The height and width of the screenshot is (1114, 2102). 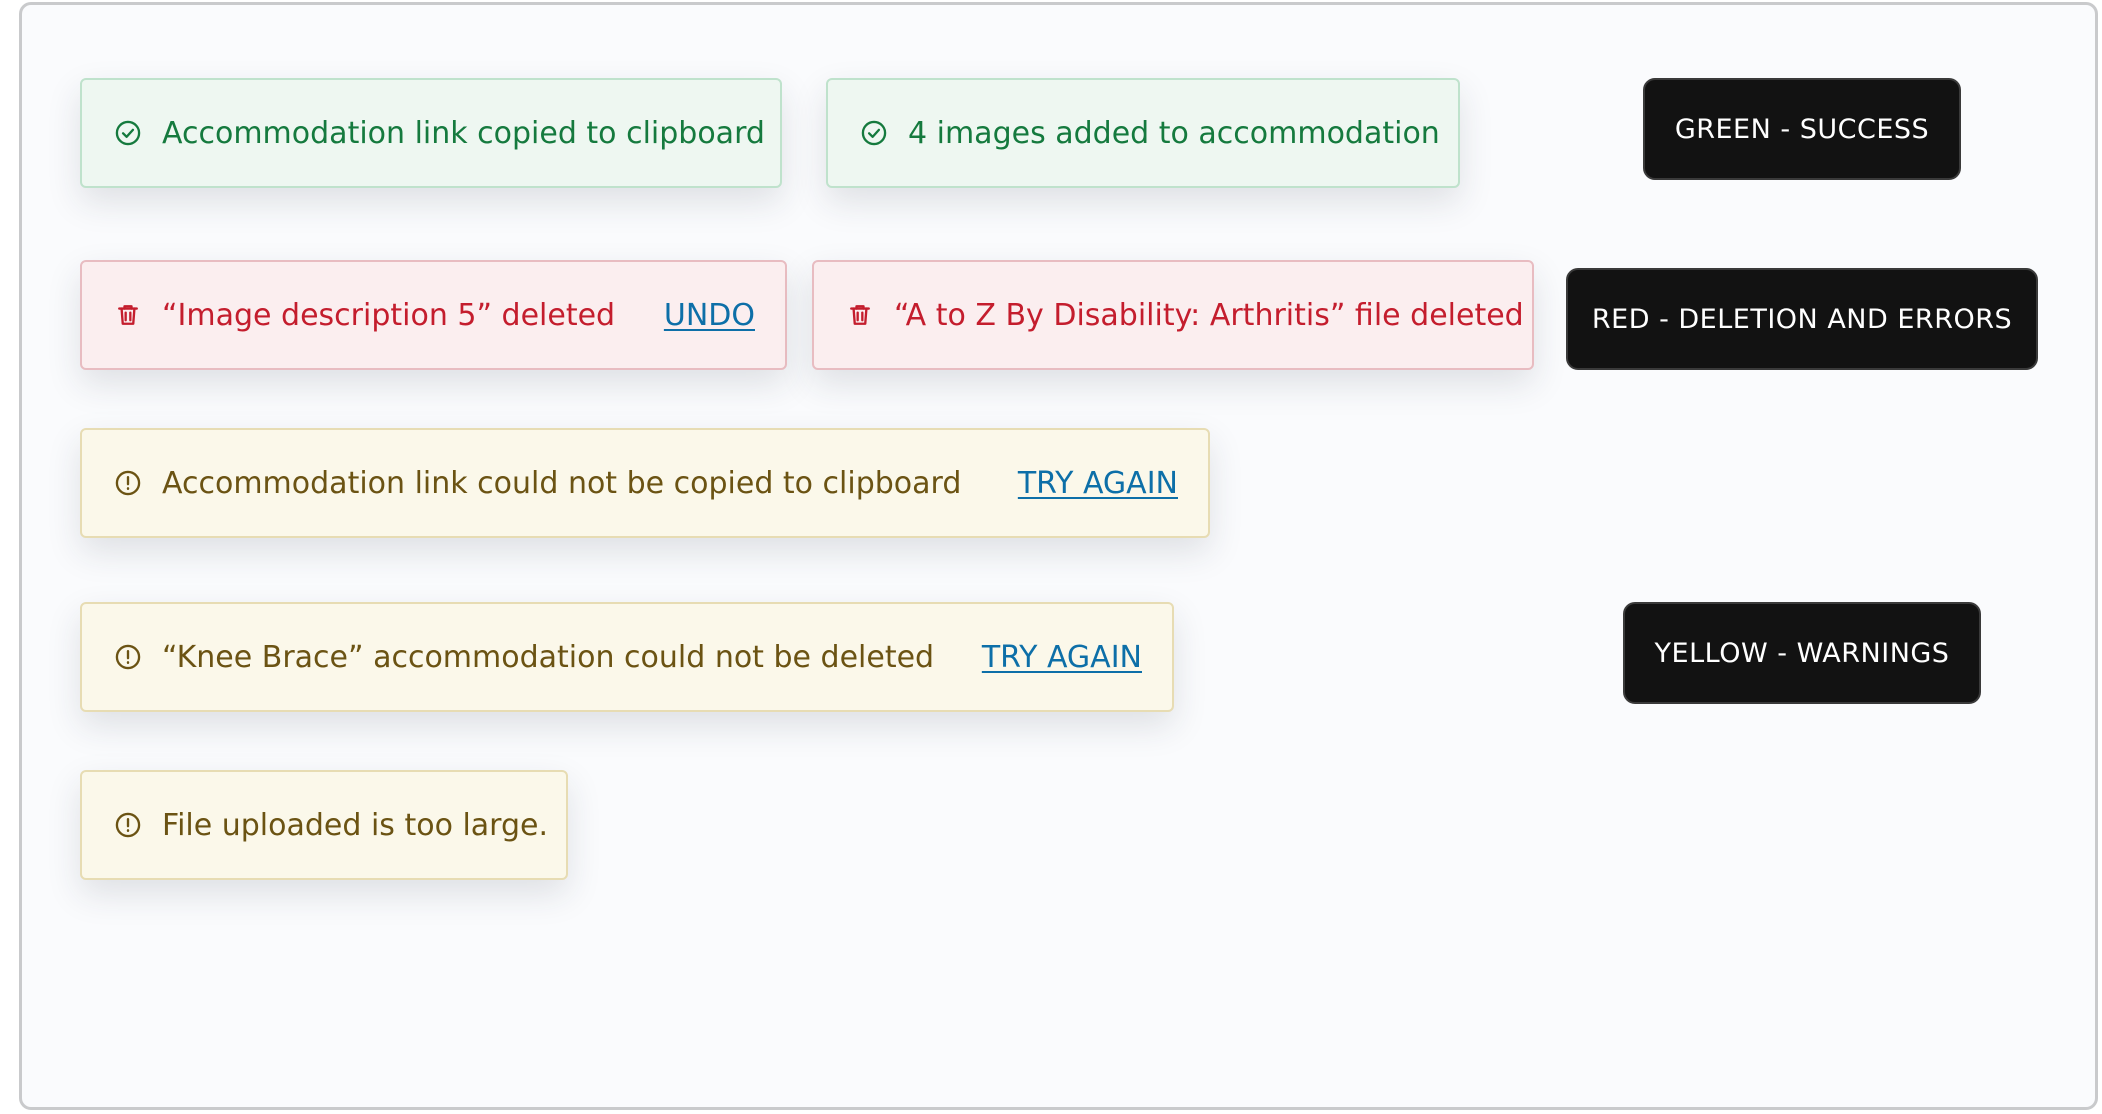 What do you see at coordinates (355, 825) in the screenshot?
I see `toast-message: File uploaded is too large.` at bounding box center [355, 825].